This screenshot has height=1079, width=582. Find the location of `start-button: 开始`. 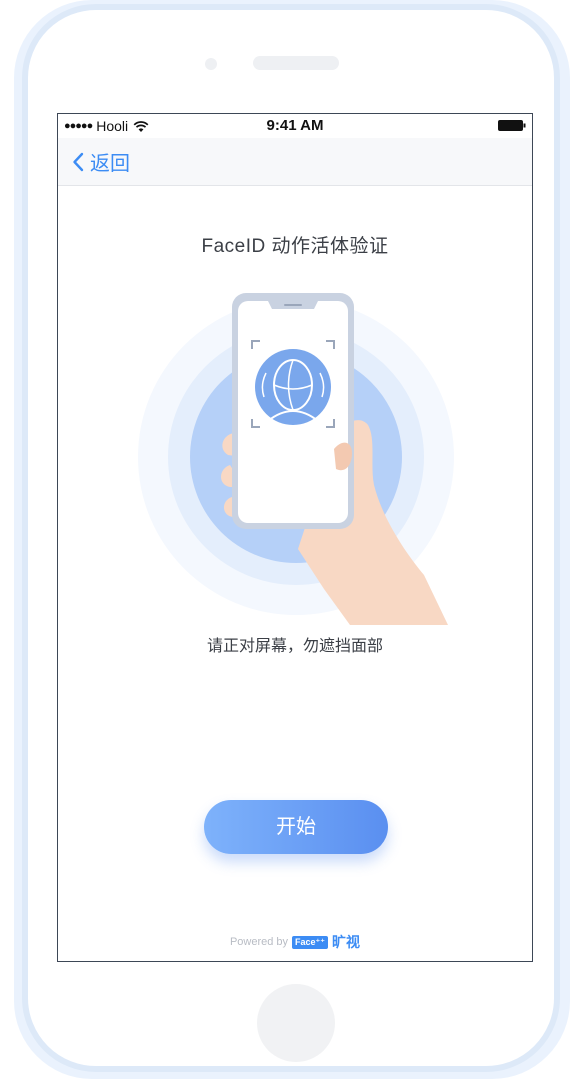

start-button: 开始 is located at coordinates (296, 827).